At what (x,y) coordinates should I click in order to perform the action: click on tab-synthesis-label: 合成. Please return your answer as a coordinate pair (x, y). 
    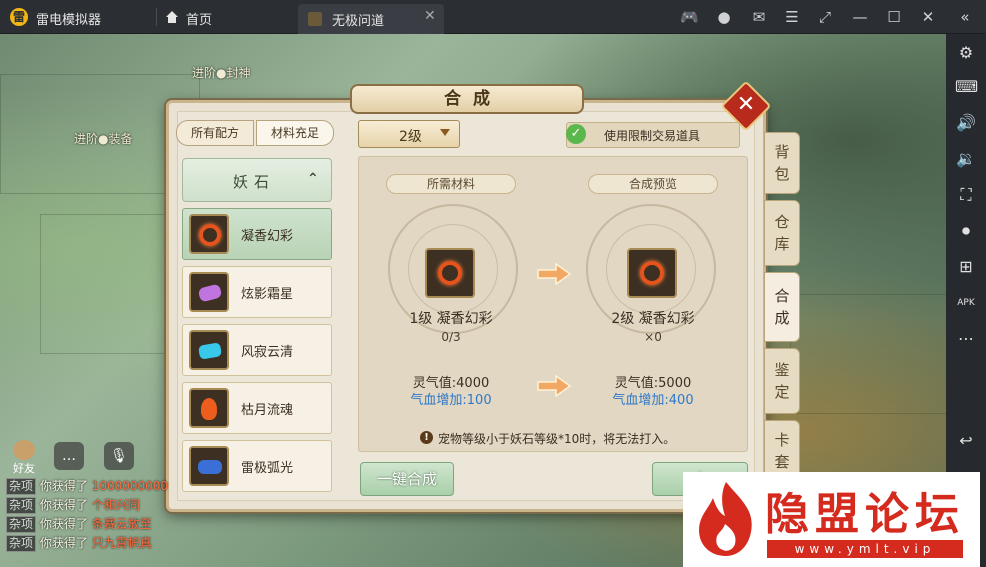
    Looking at the image, I should click on (782, 307).